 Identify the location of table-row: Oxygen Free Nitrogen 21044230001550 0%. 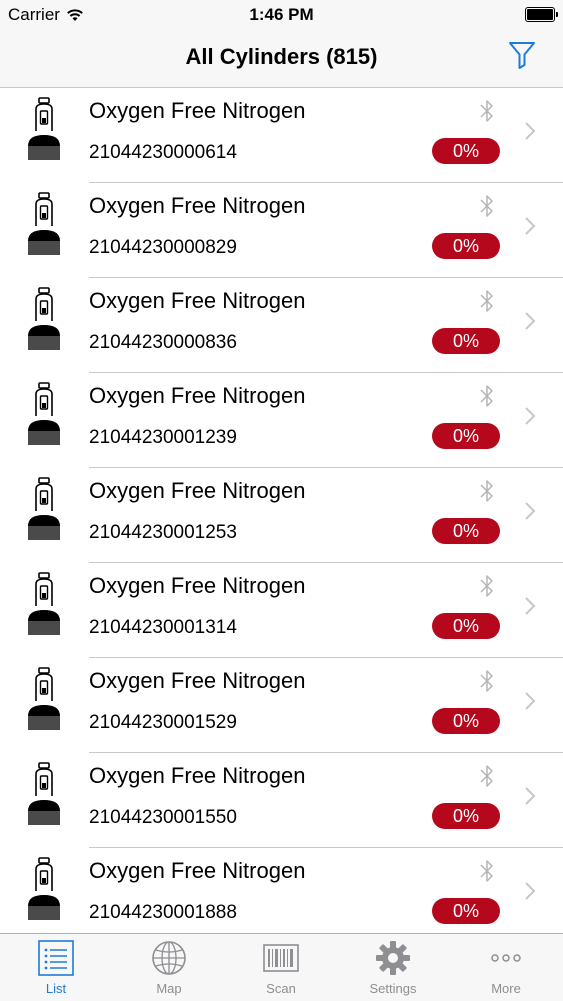
(281, 800).